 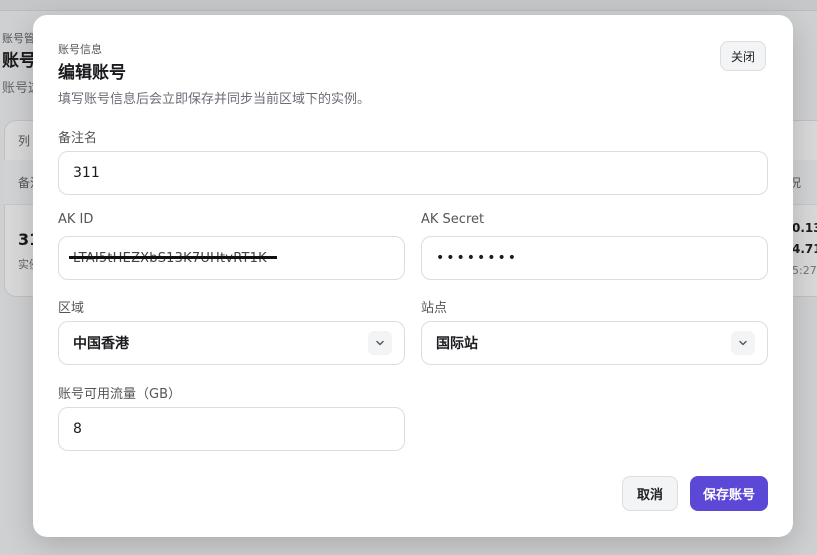 I want to click on modal-eyebrow: 账号信息, so click(x=80, y=49).